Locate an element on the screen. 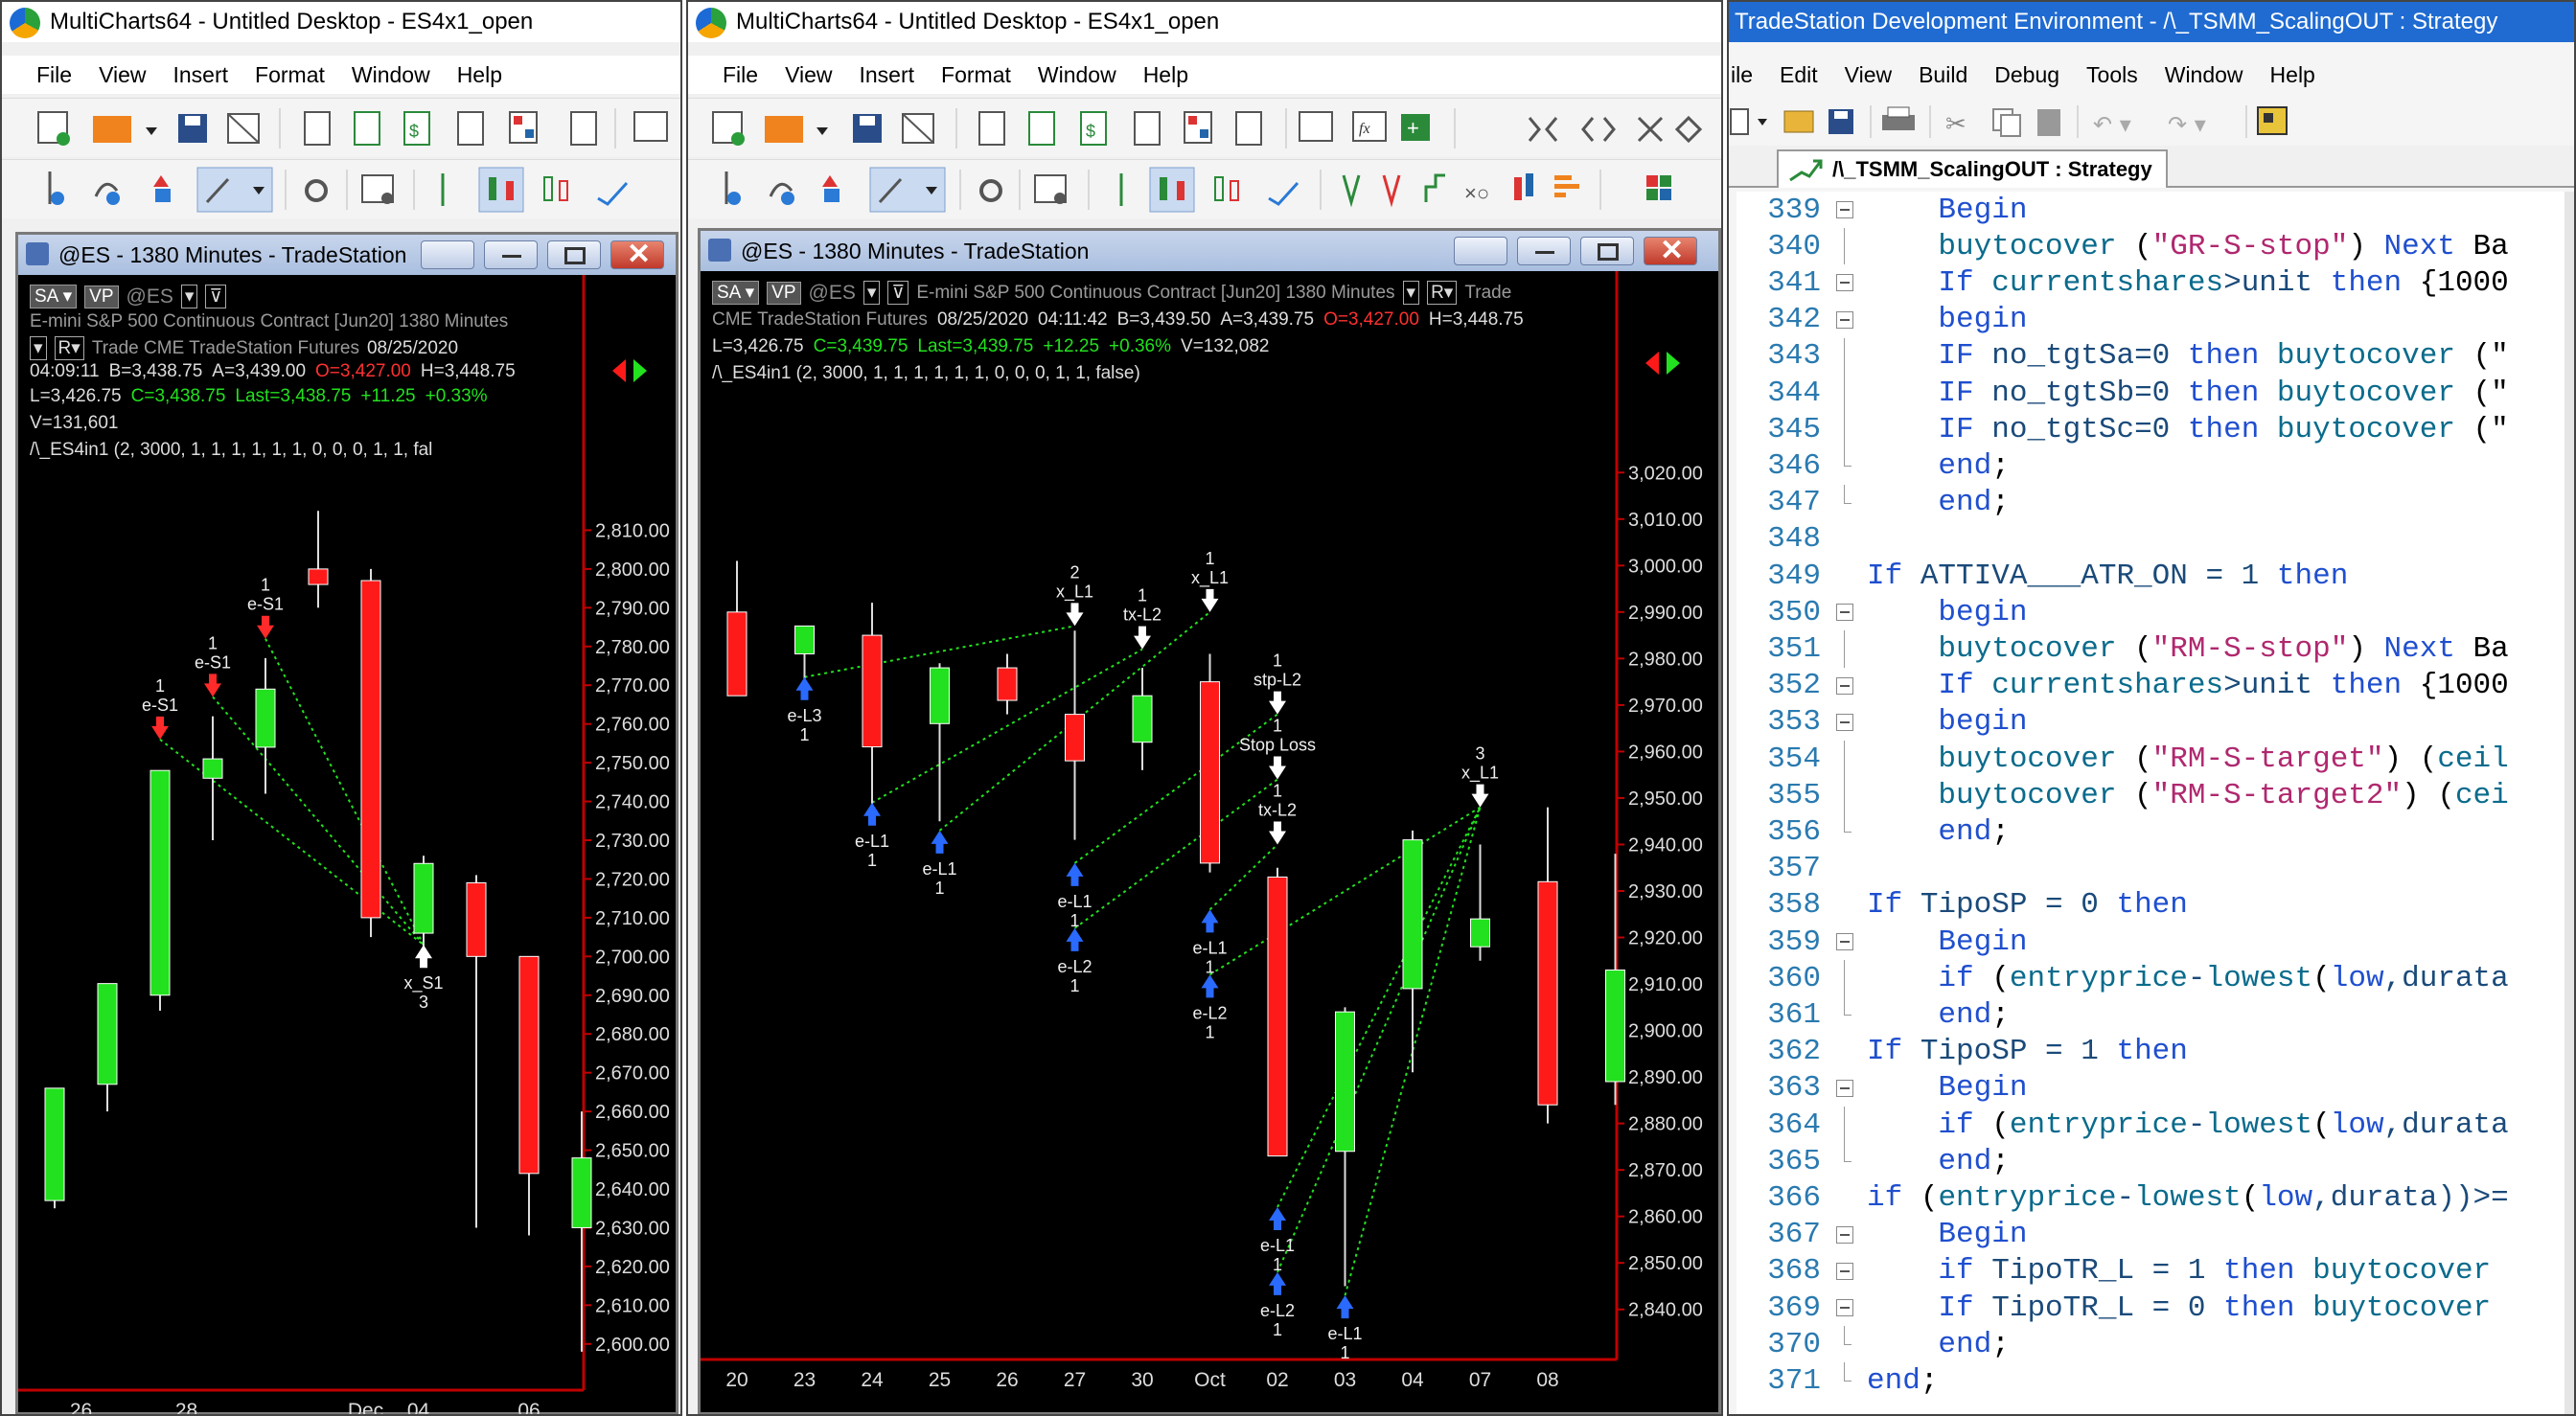  cut-icon: ✂ is located at coordinates (1955, 124).